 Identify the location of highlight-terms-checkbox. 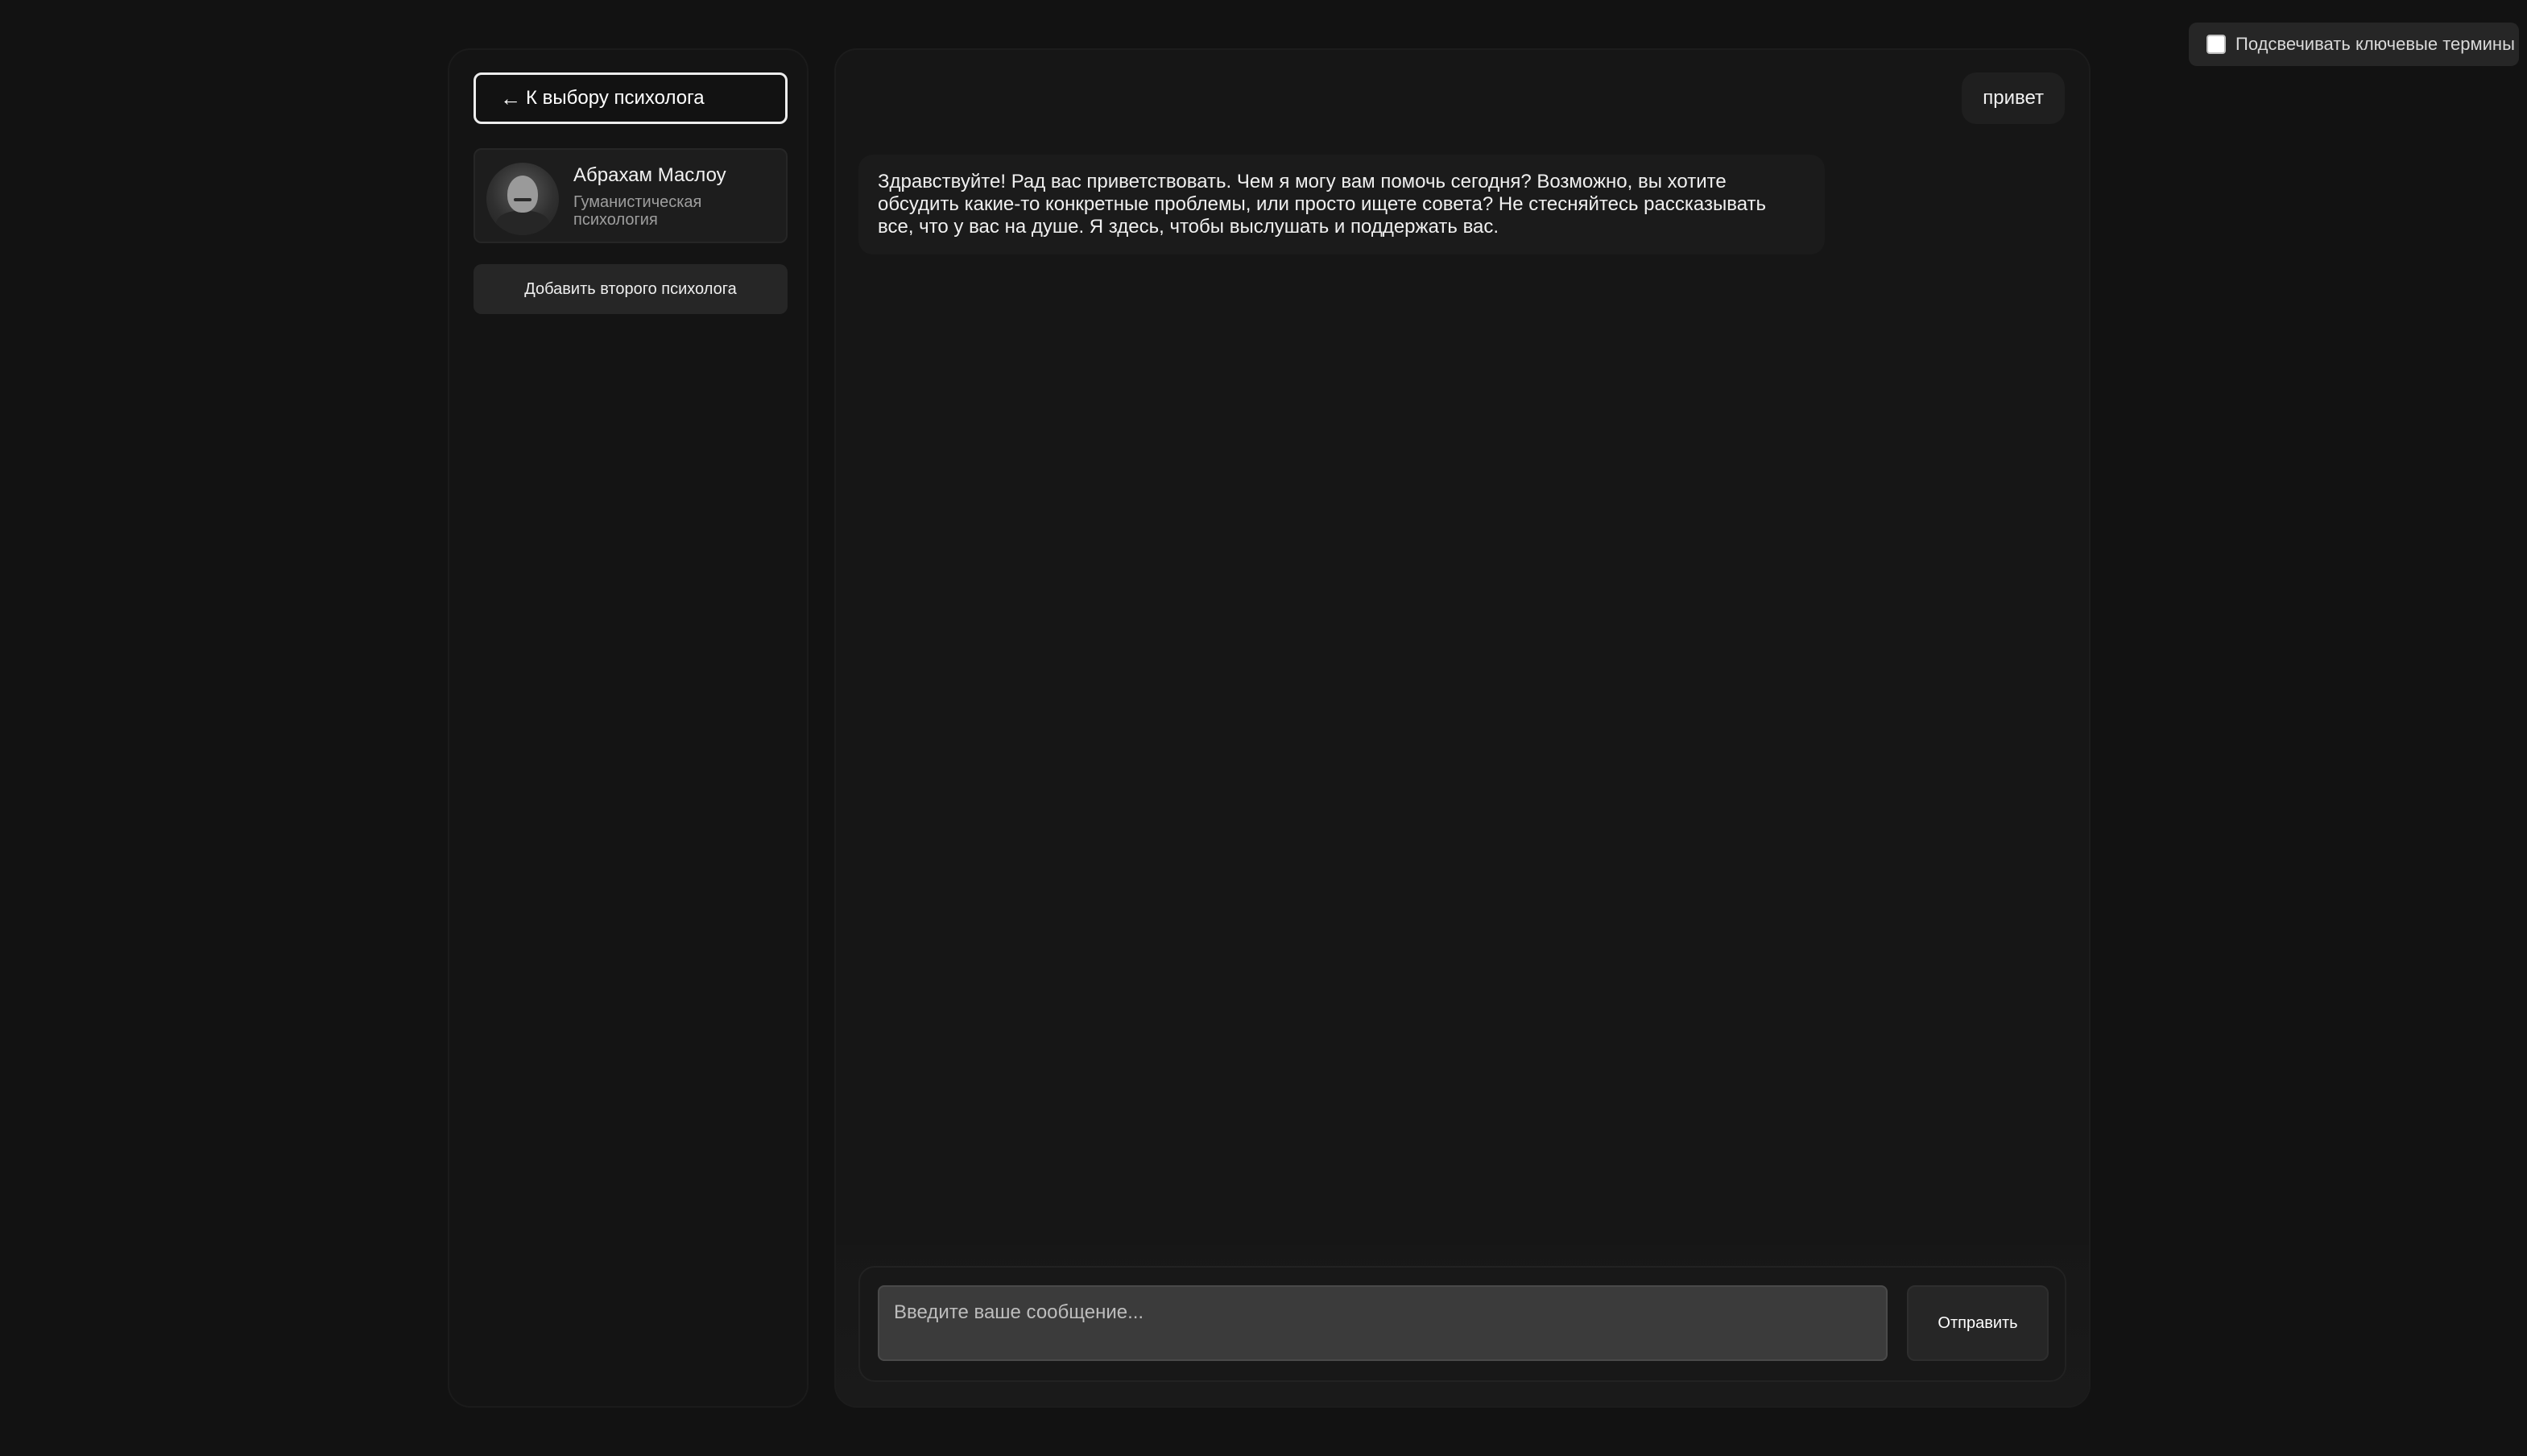
(2216, 44).